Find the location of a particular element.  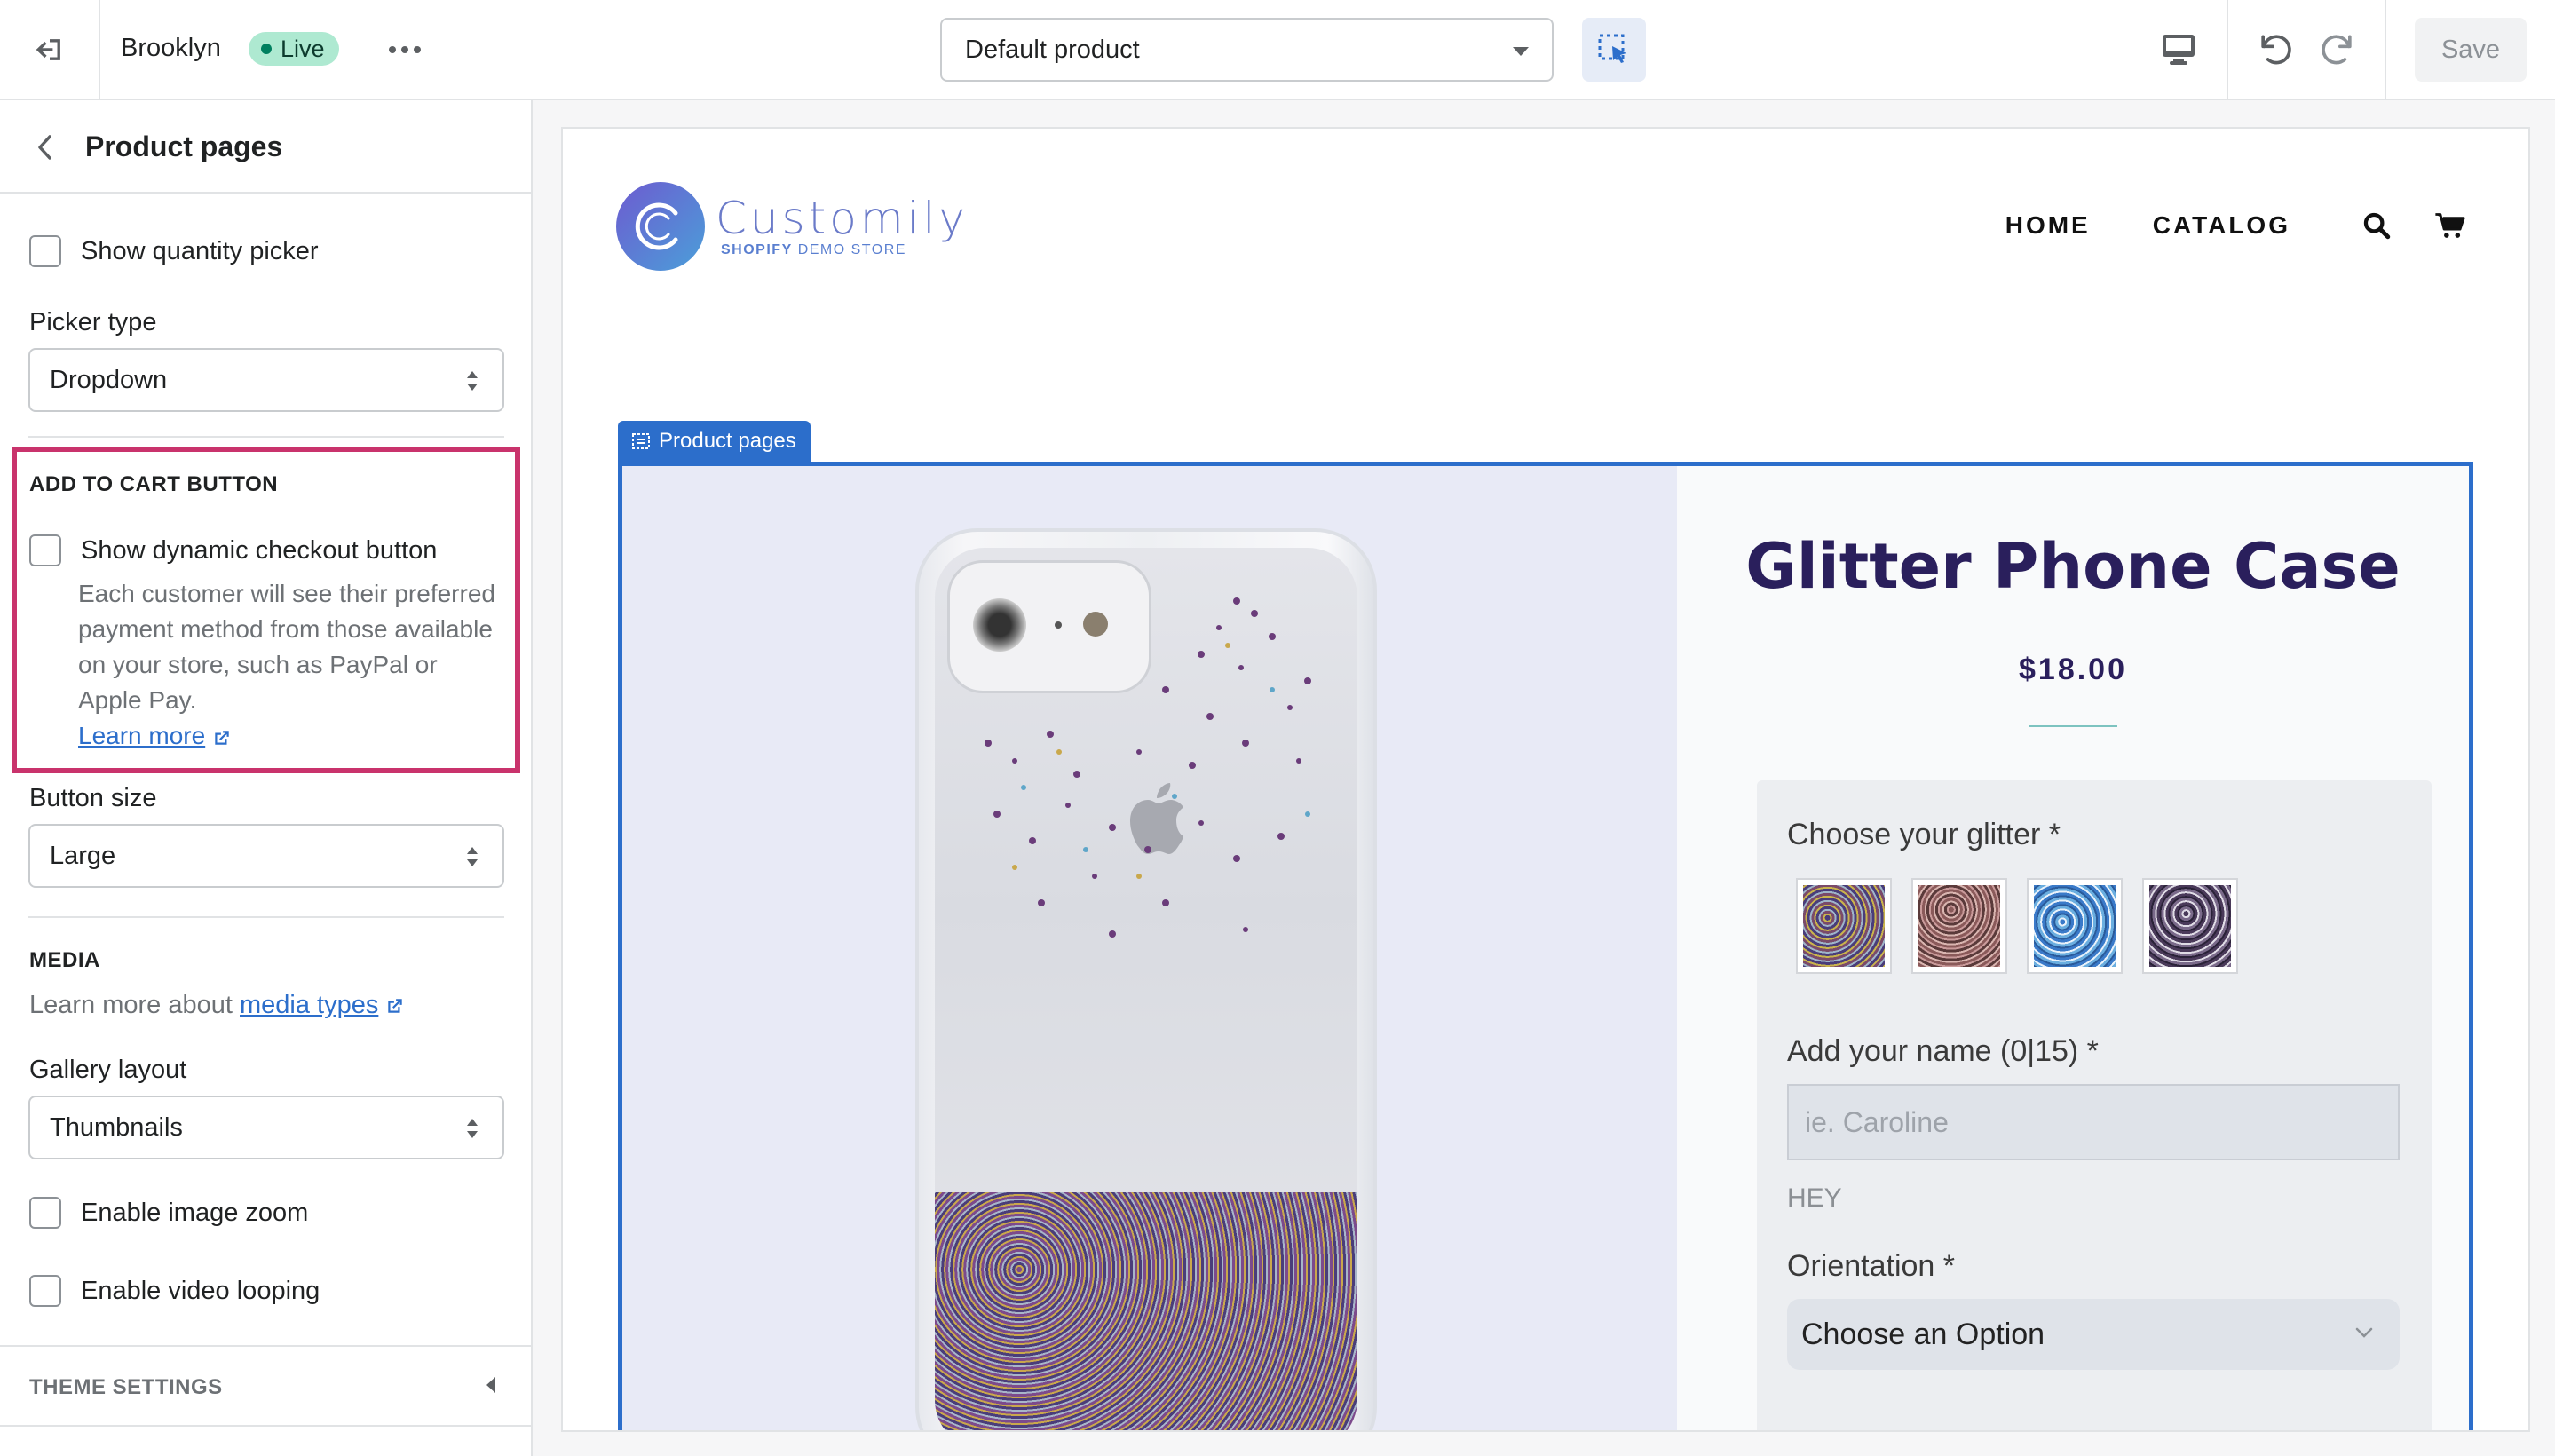

show-quantity-picker-option: Show quantity picker is located at coordinates (174, 251).